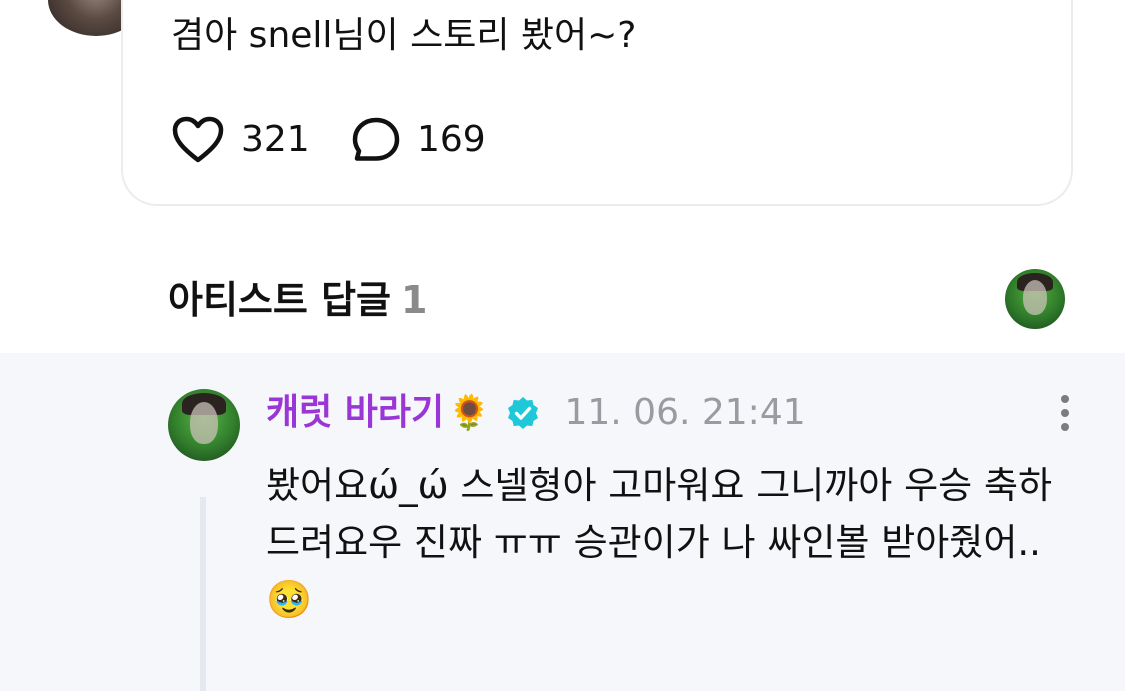 The height and width of the screenshot is (691, 1125). I want to click on reply-header: 캐럿 바라기 🌻 11. 06. 21:41, so click(536, 413).